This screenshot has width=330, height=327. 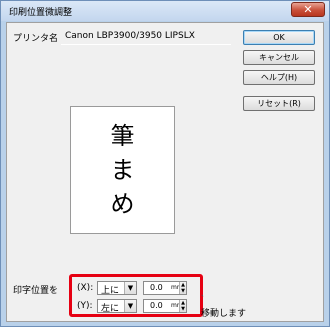 I want to click on title-bar: 印刷位置微調整 ✕, so click(x=165, y=11).